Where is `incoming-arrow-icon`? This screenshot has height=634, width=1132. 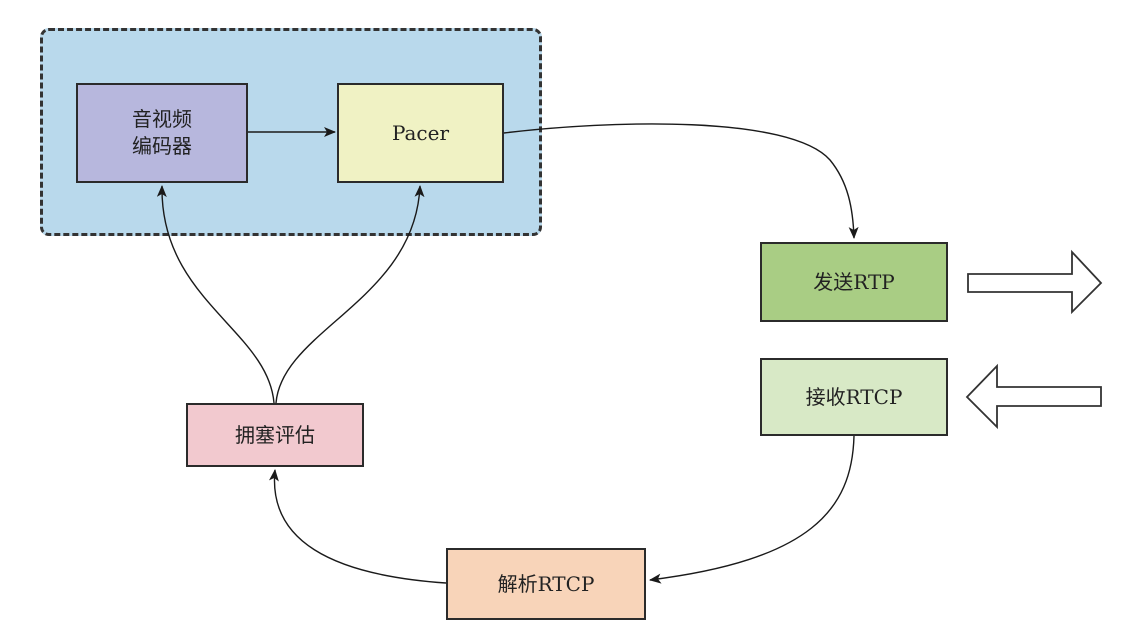
incoming-arrow-icon is located at coordinates (1033, 396).